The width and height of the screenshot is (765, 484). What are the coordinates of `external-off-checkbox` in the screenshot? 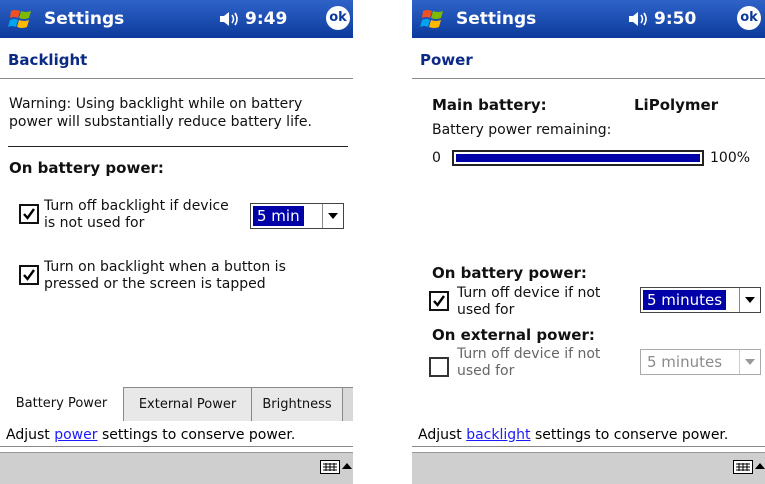 It's located at (439, 367).